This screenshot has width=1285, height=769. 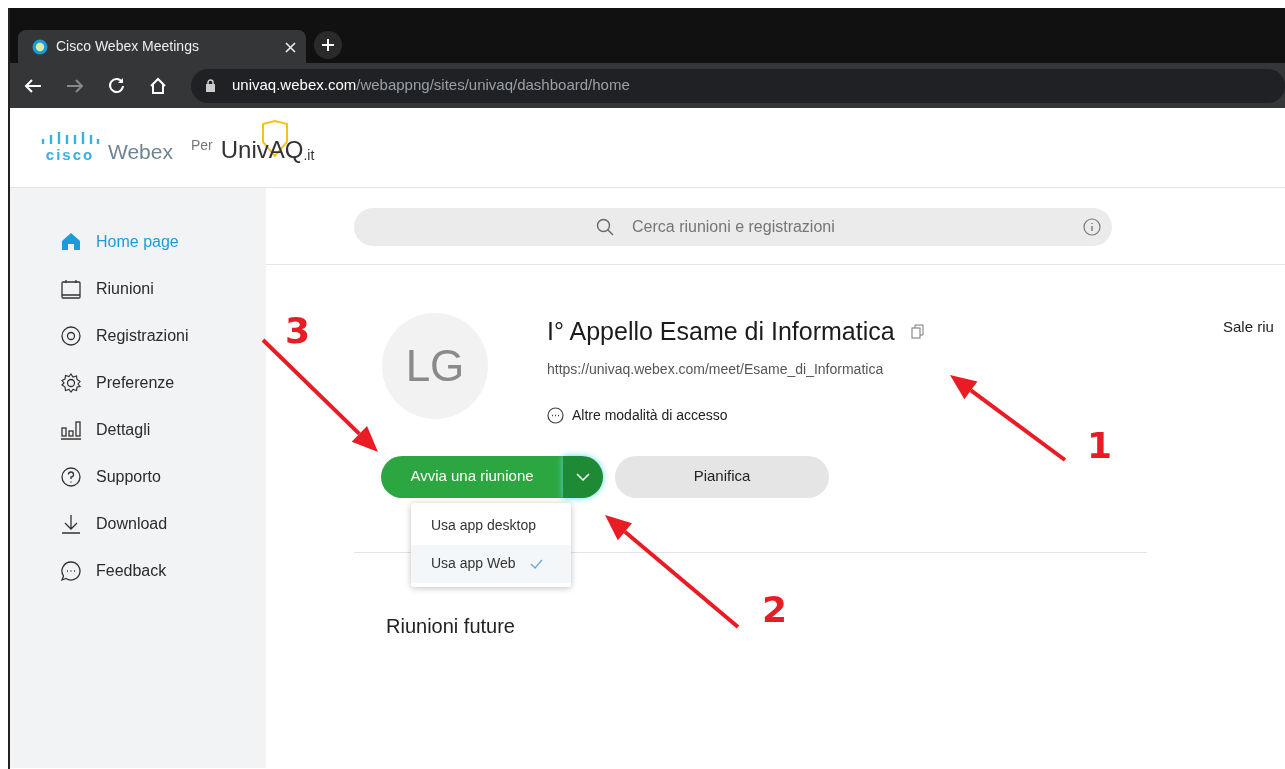 I want to click on browser-tab: Cisco Webex Meetings, so click(x=162, y=46).